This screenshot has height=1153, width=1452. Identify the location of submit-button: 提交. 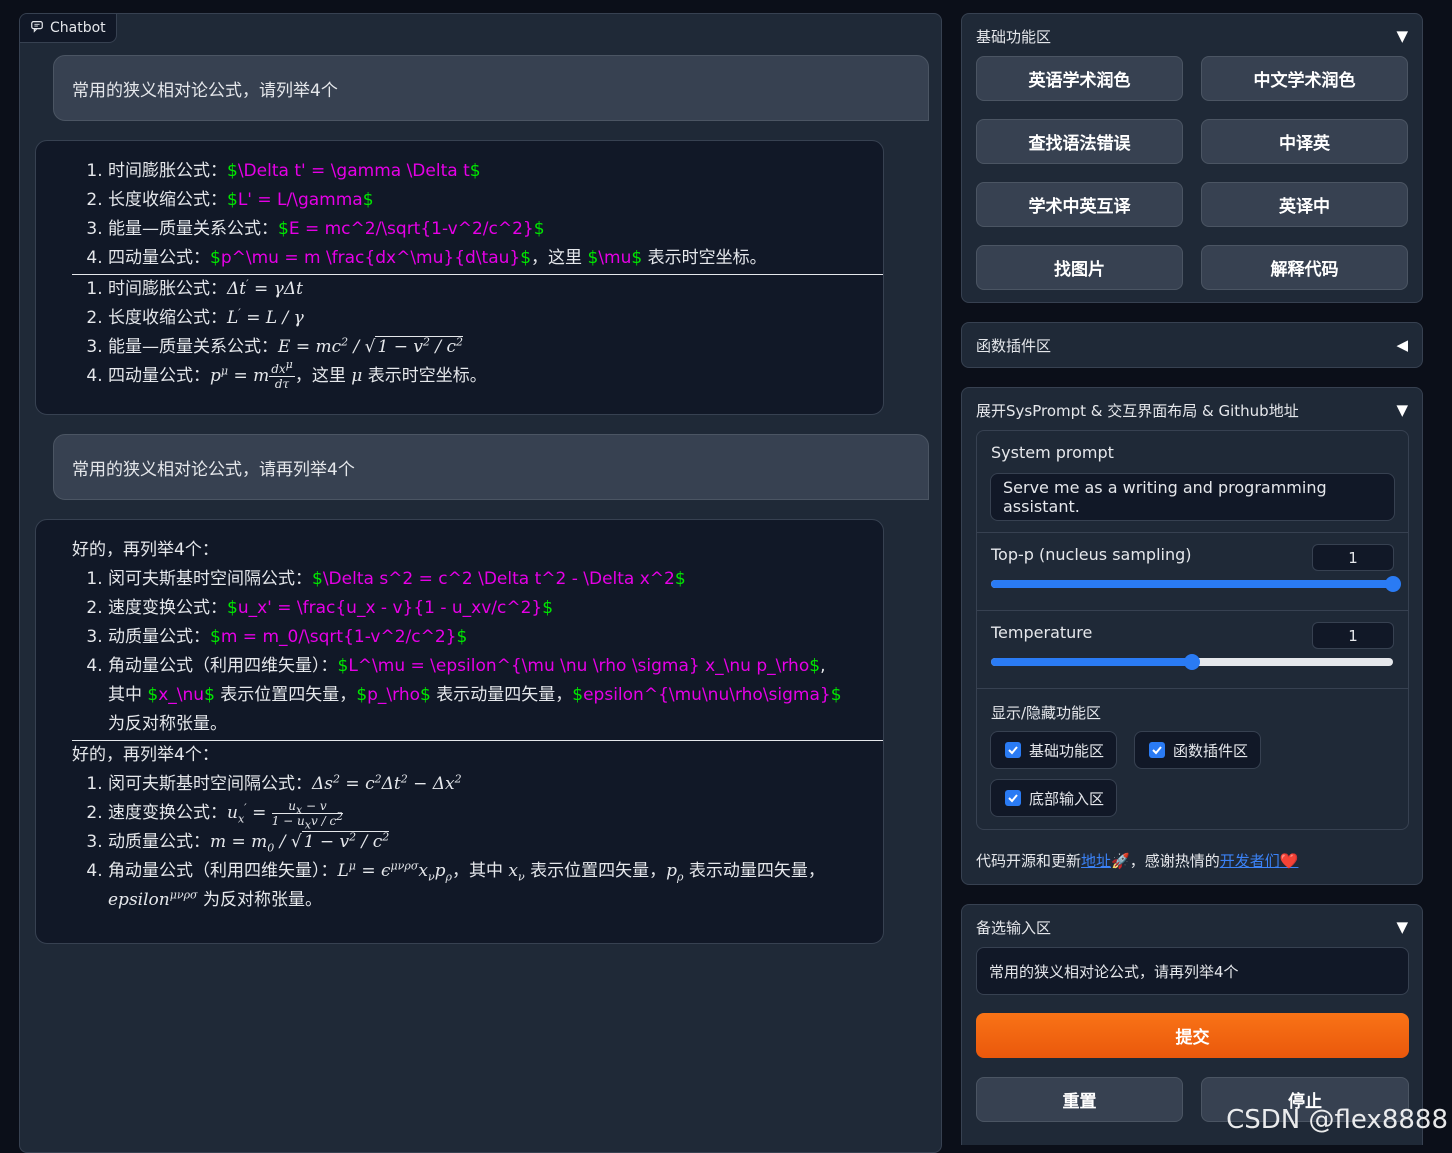
(1192, 1035).